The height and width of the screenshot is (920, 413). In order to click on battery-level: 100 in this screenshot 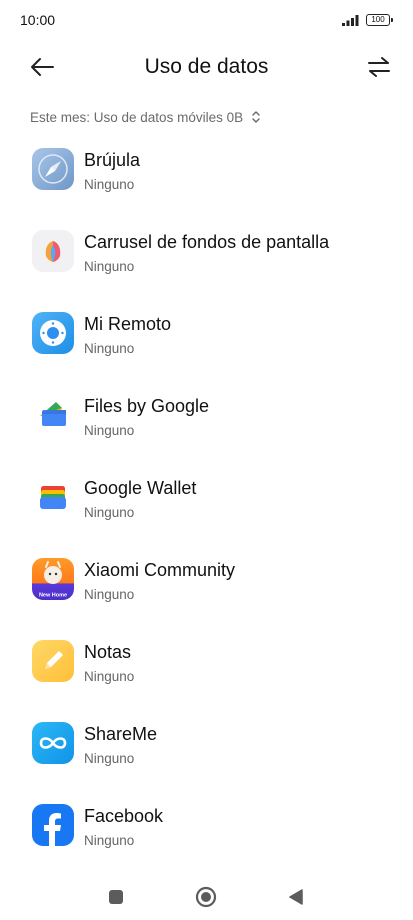, I will do `click(378, 19)`.